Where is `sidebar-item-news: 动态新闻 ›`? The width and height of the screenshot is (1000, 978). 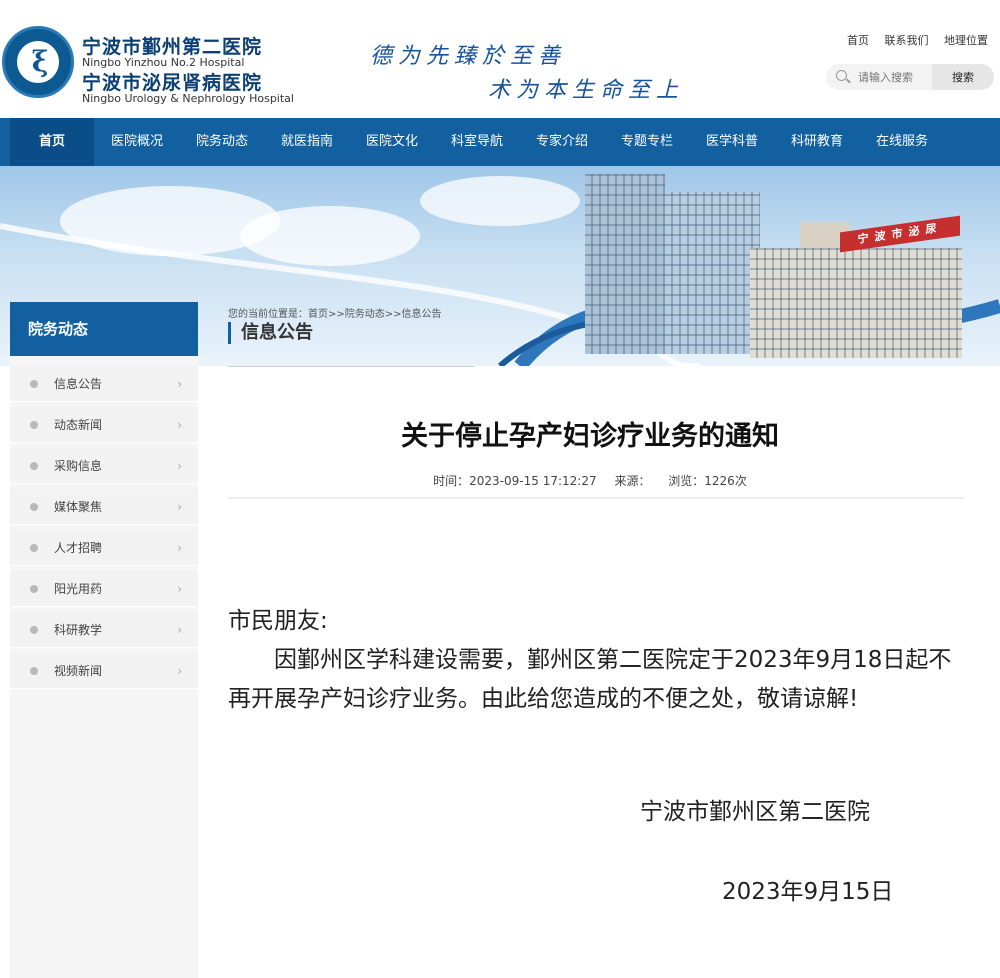 sidebar-item-news: 动态新闻 › is located at coordinates (104, 425).